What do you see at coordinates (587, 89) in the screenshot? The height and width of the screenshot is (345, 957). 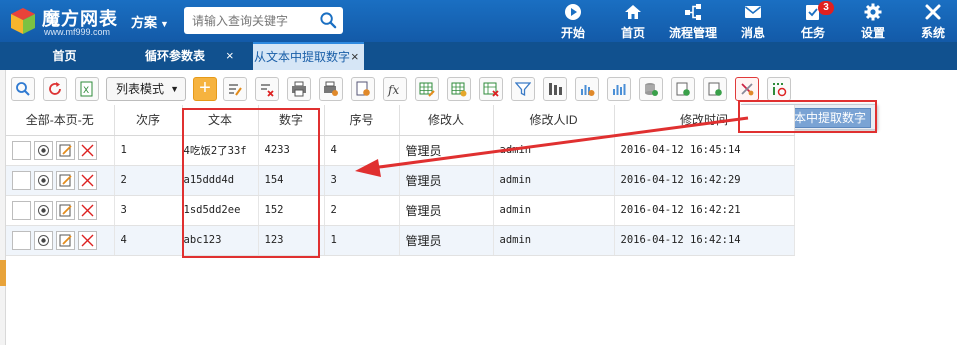 I see `chart-settings-button` at bounding box center [587, 89].